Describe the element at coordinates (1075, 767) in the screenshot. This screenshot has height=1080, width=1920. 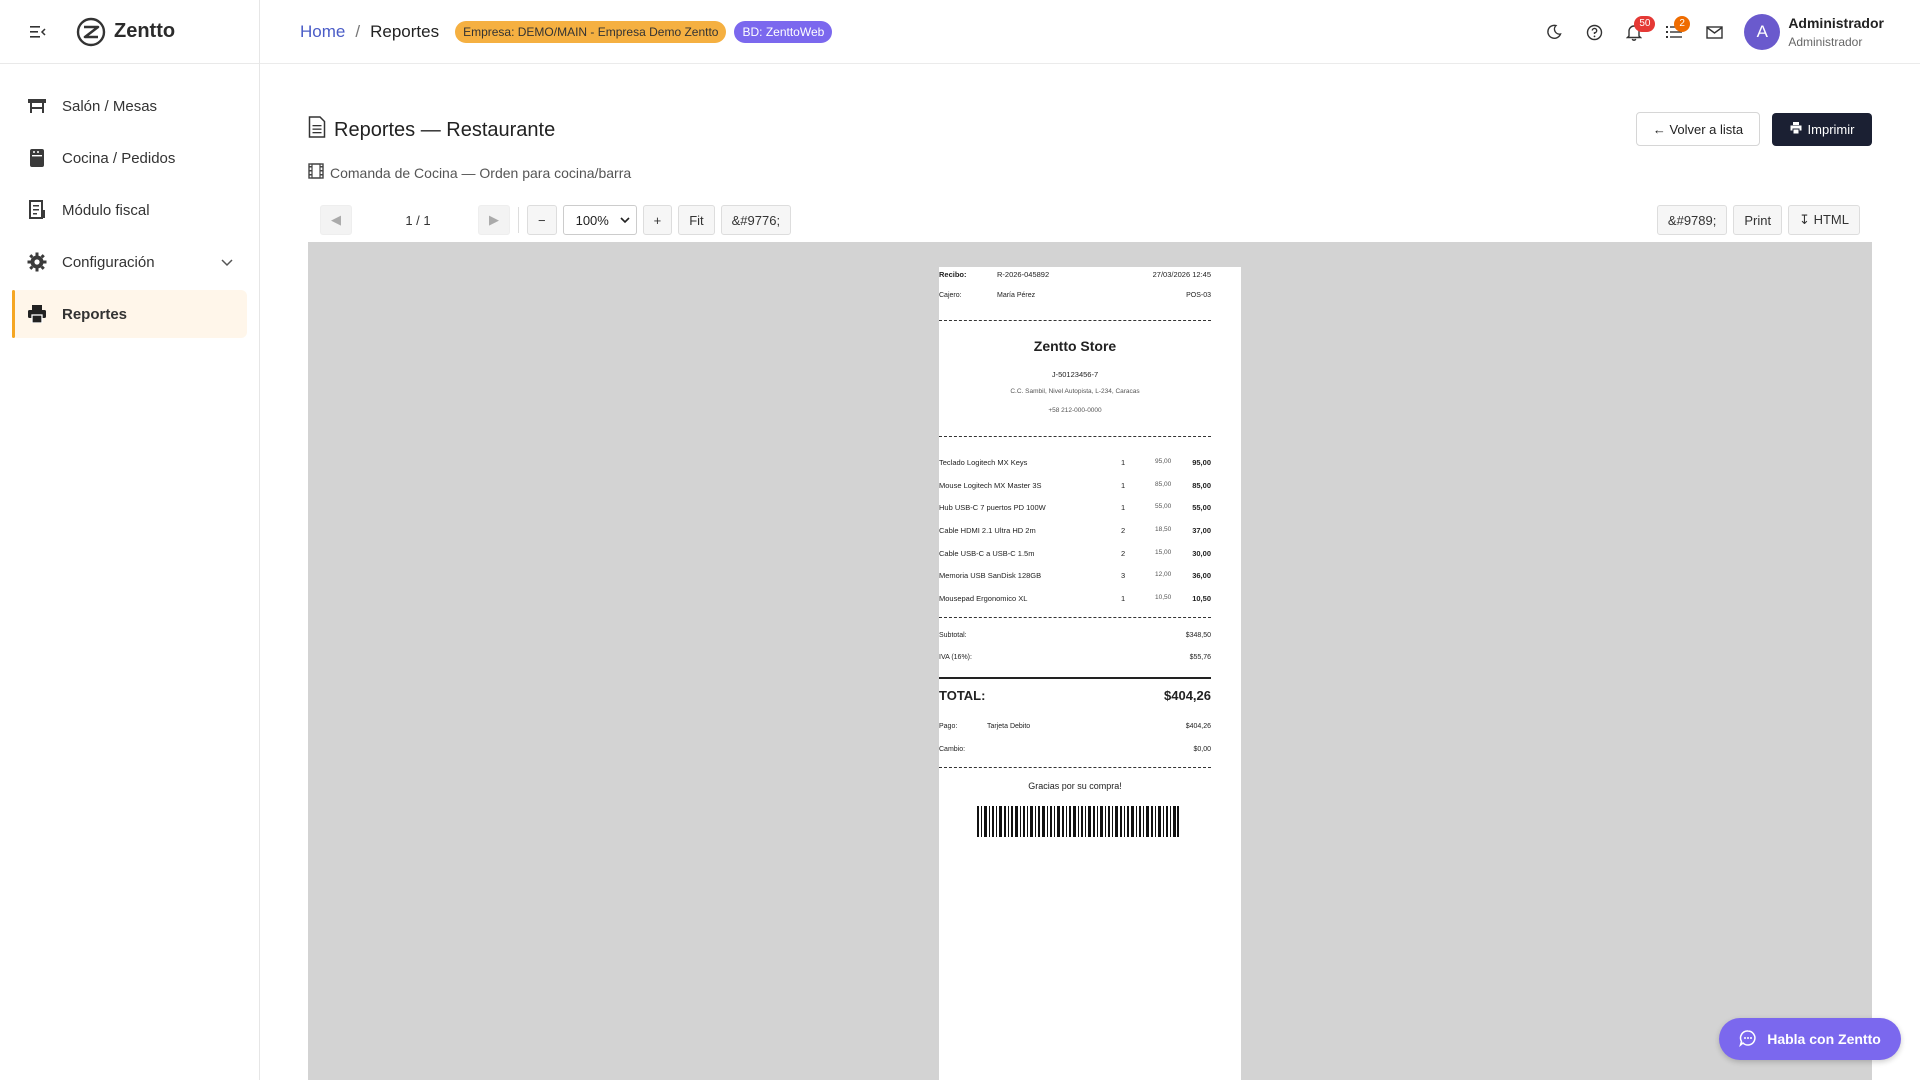
I see `receipt-divider` at that location.